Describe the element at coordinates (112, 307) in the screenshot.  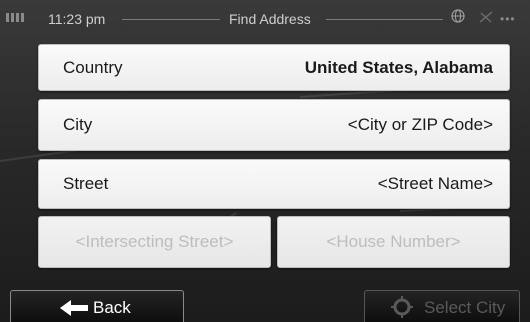
I see `back-label: Back` at that location.